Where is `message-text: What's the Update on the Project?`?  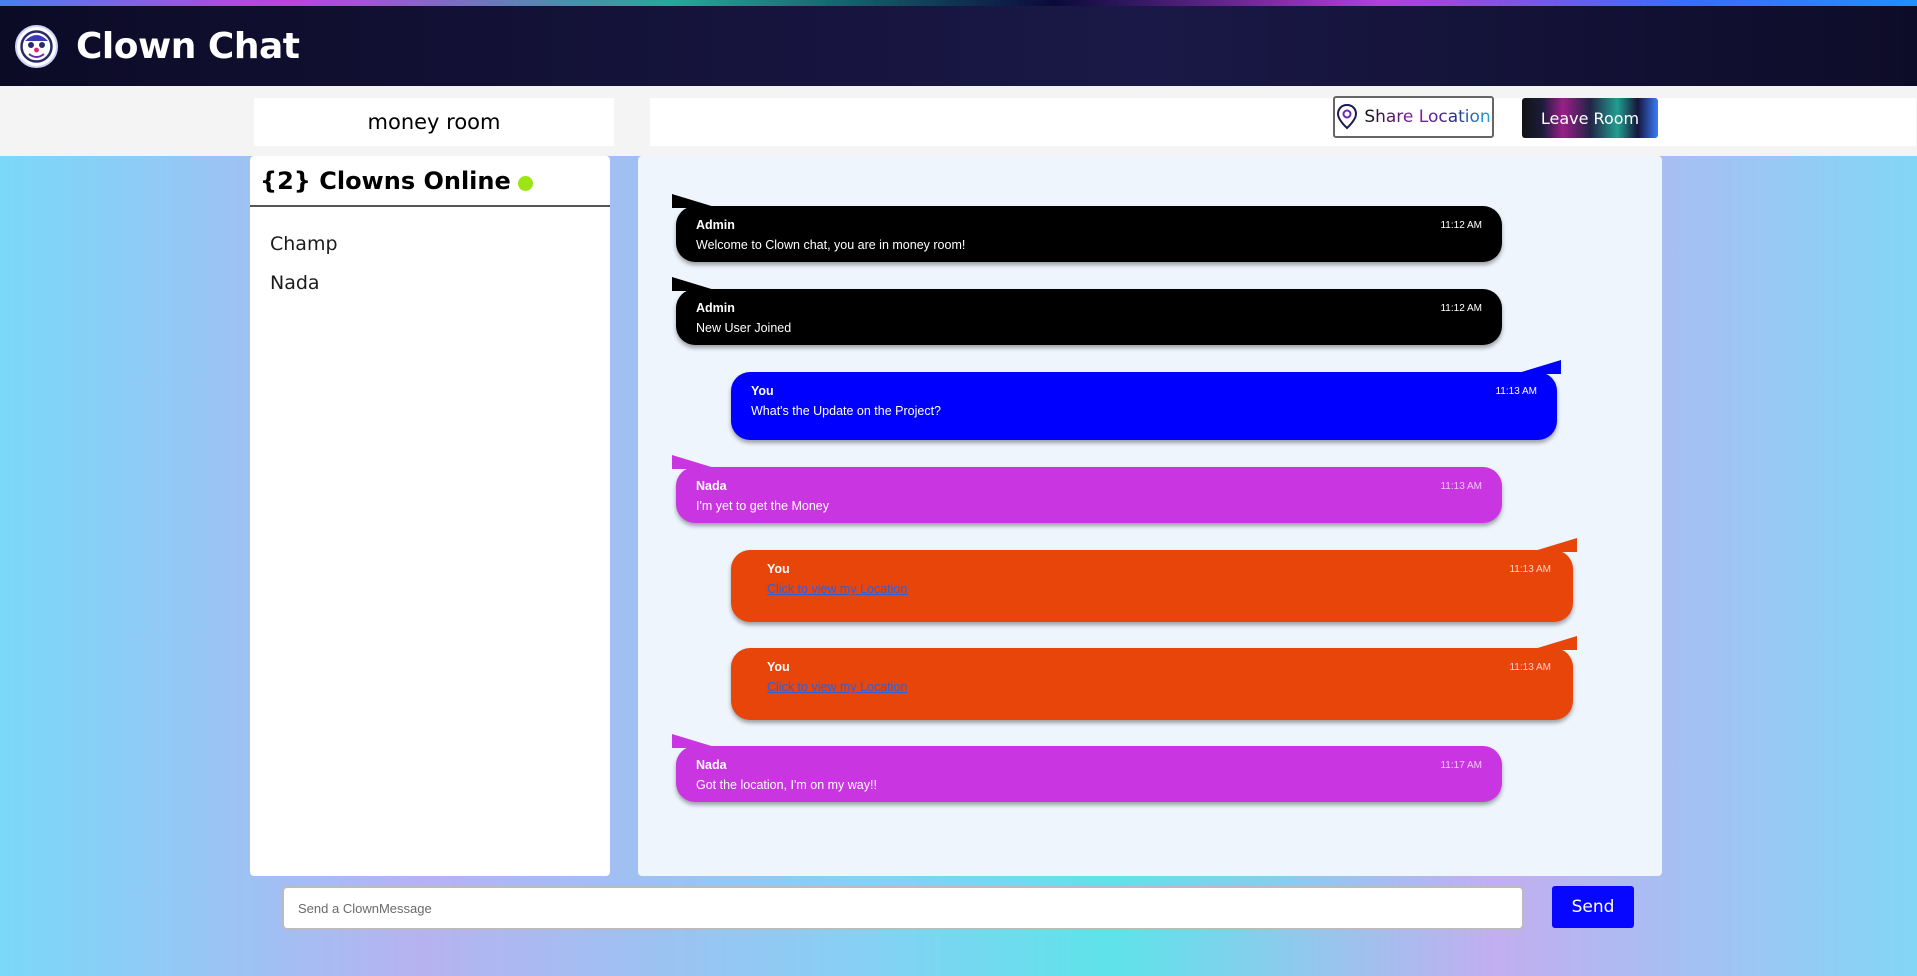
message-text: What's the Update on the Project? is located at coordinates (846, 411).